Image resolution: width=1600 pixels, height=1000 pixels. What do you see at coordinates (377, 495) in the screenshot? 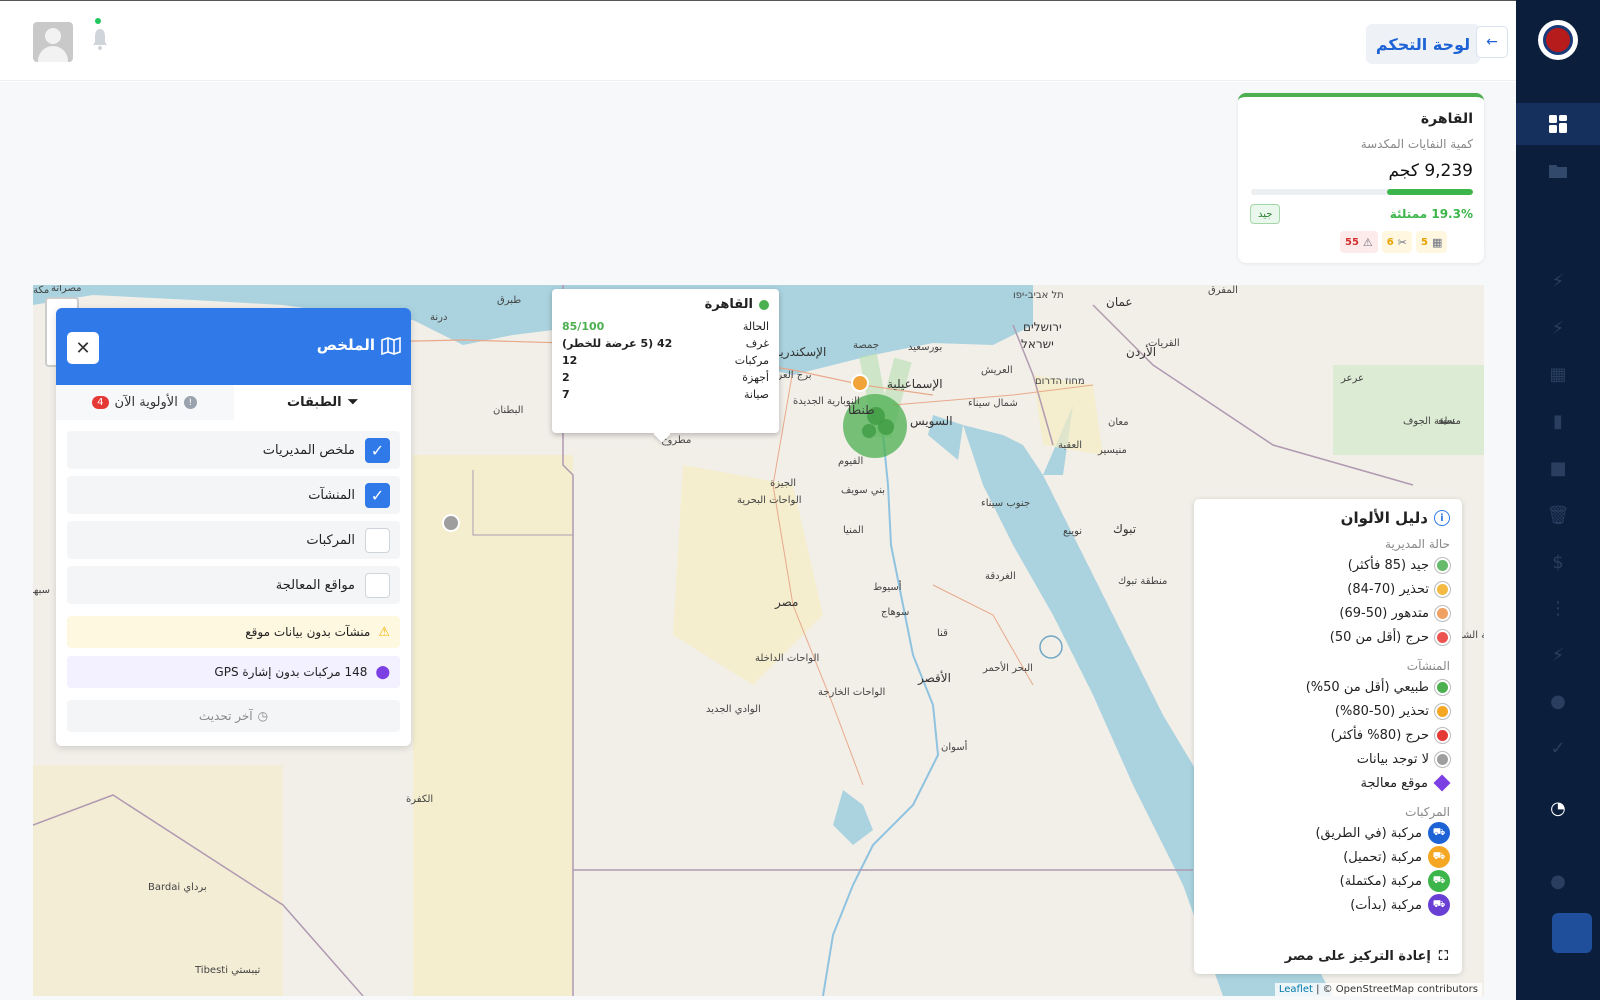
I see `checkbox-facilities: ✓` at bounding box center [377, 495].